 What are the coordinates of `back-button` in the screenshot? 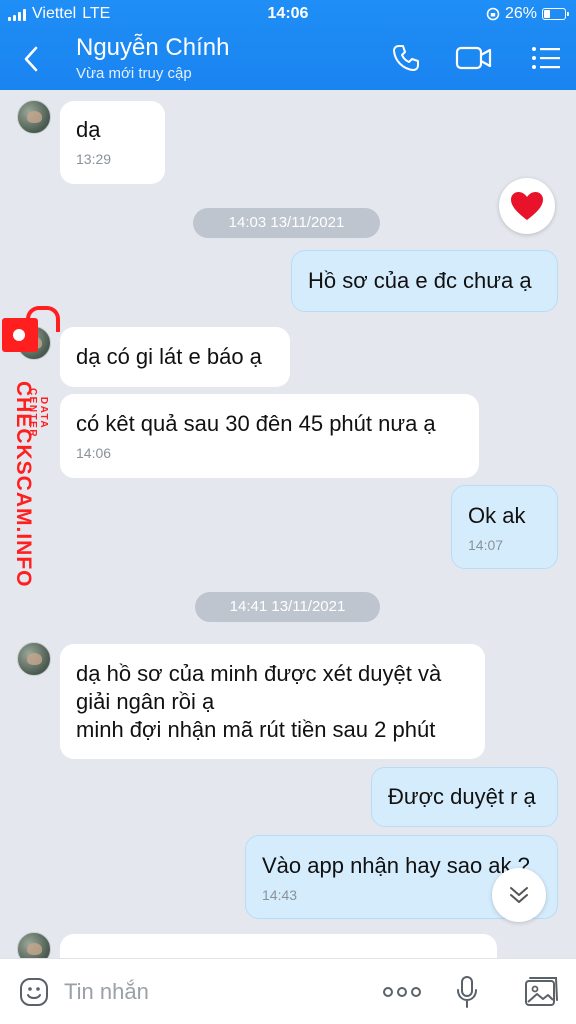 It's located at (31, 59).